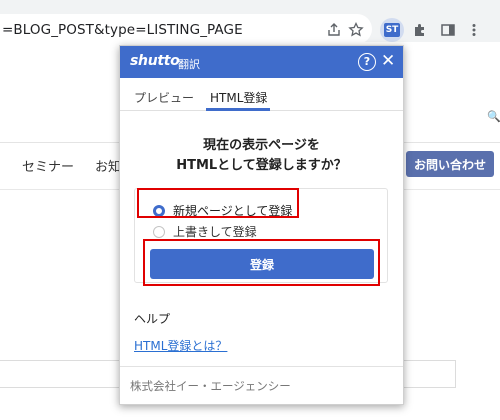  I want to click on help-icon: ?, so click(367, 62).